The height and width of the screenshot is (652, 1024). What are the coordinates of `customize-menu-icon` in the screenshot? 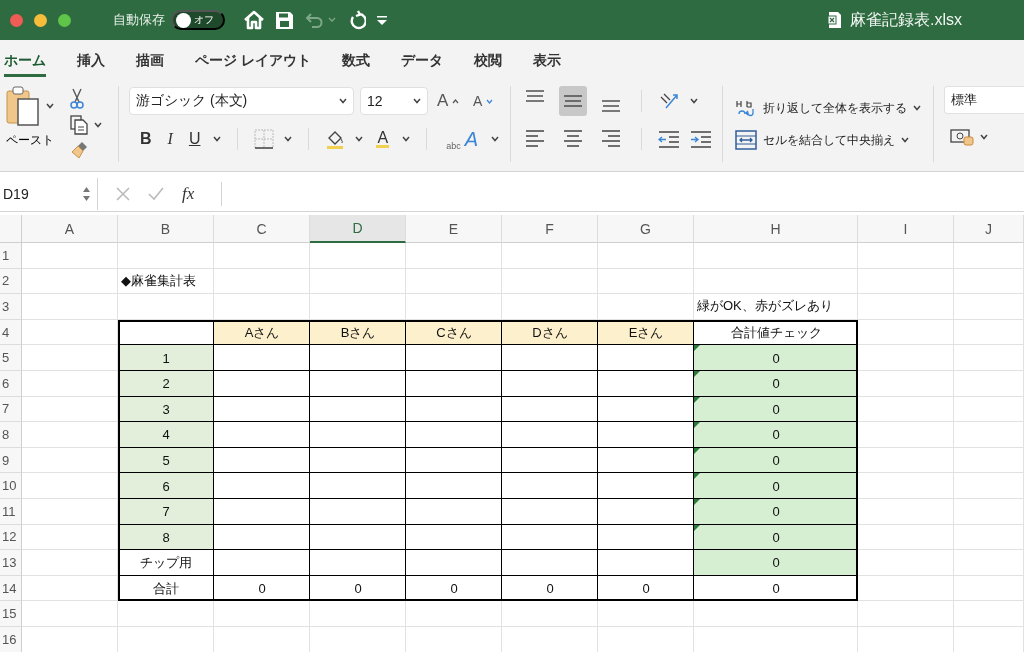 It's located at (382, 20).